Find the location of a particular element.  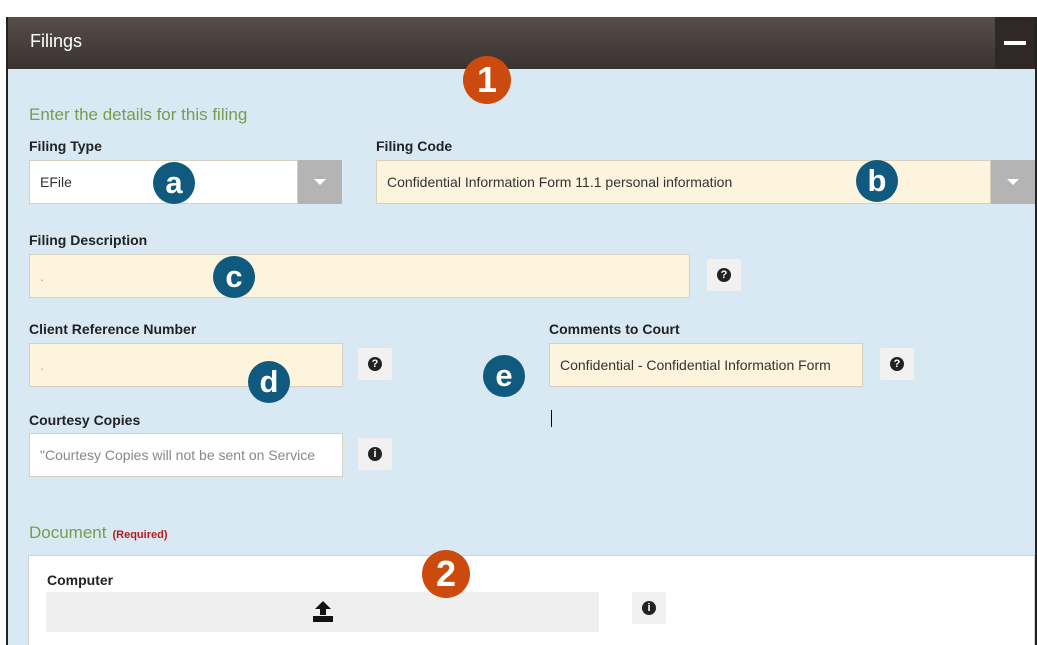

comments-help-button: ? is located at coordinates (897, 364).